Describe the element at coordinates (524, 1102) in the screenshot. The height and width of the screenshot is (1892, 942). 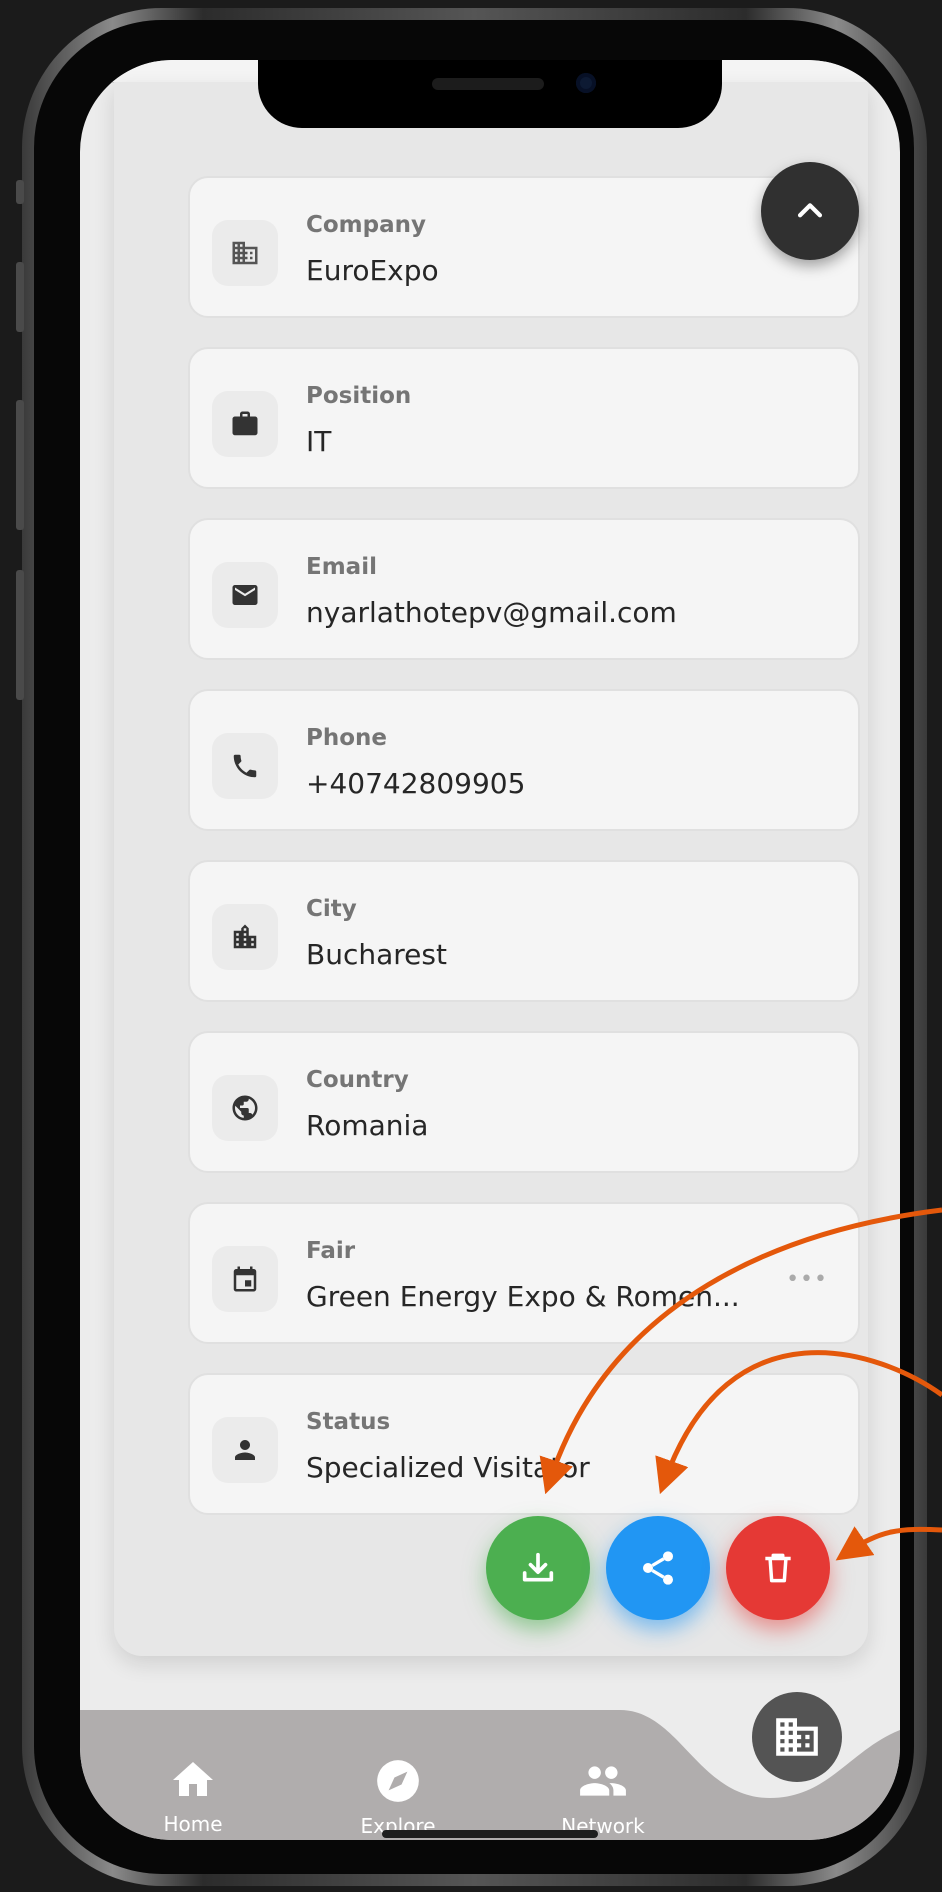
I see `country-field: Country Romania` at that location.